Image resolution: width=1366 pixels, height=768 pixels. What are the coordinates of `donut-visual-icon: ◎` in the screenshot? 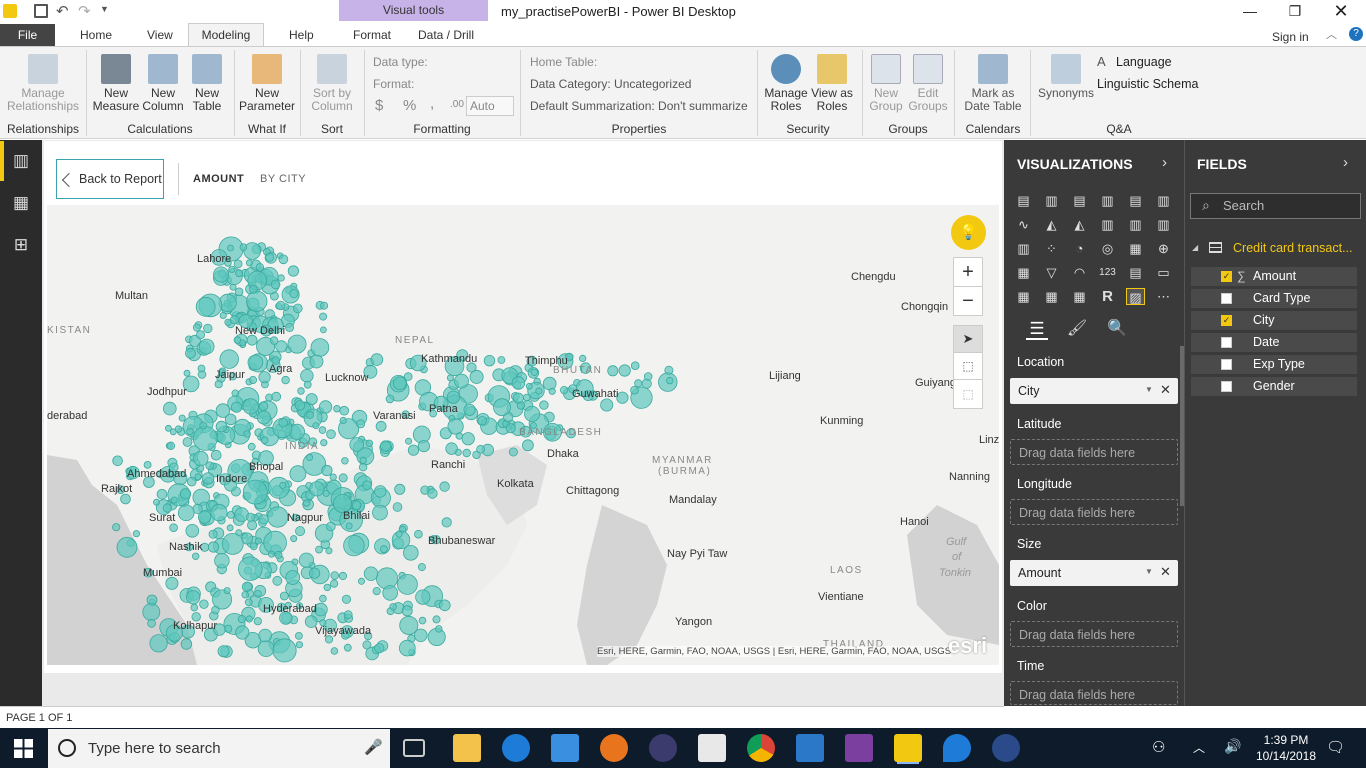 It's located at (1107, 248).